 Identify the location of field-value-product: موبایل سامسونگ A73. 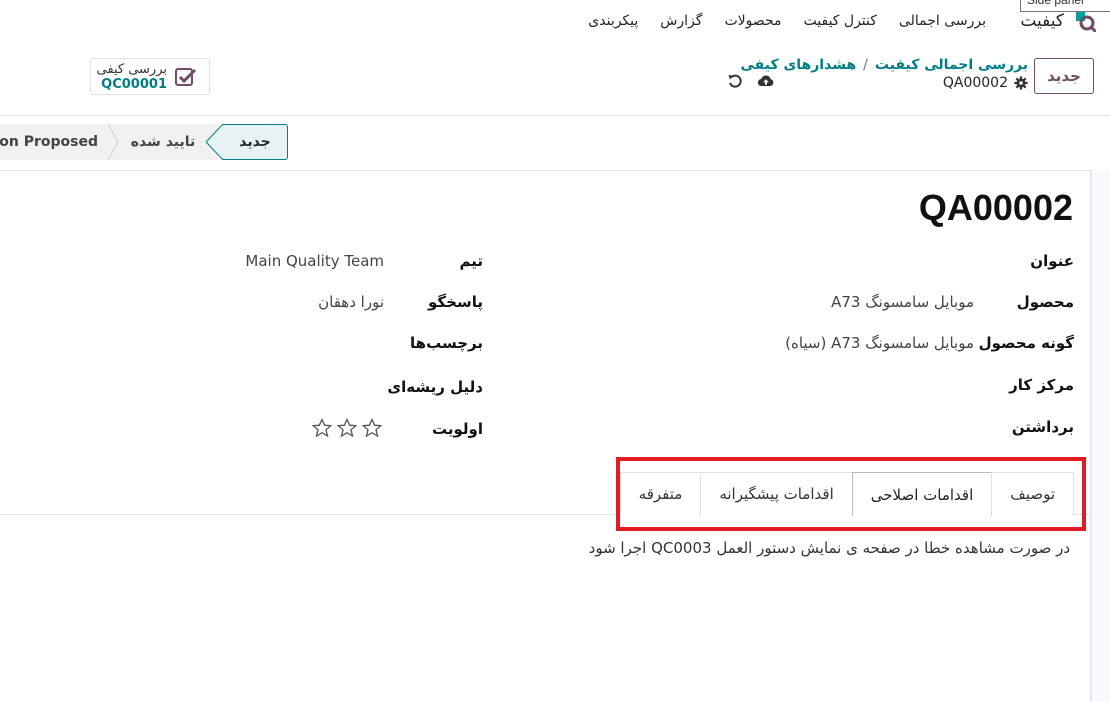
(902, 302).